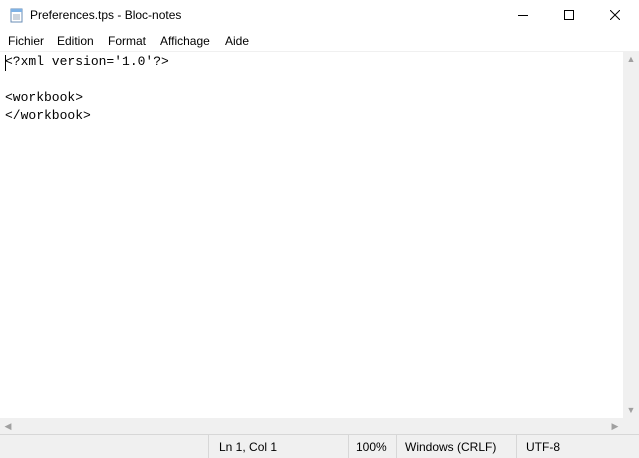 Image resolution: width=639 pixels, height=458 pixels. I want to click on editor-line-4: </workbook>, so click(48, 115).